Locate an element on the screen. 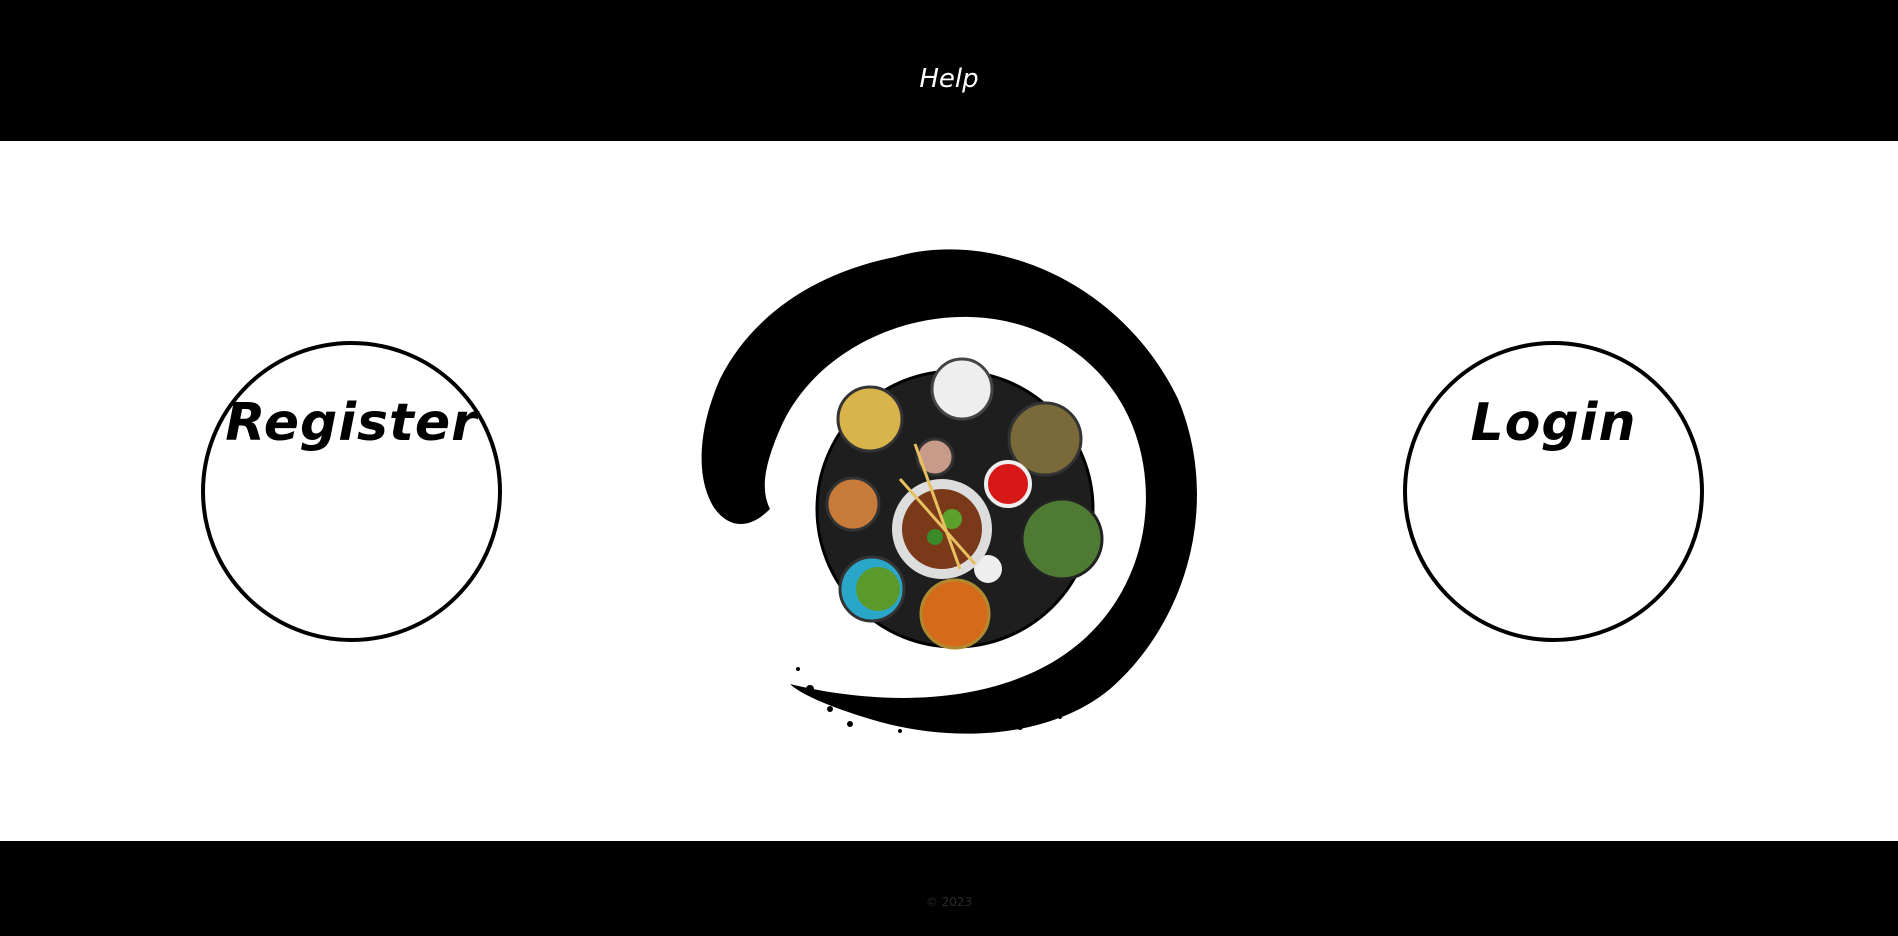 This screenshot has width=1898, height=936. login-label: Login is located at coordinates (1553, 423).